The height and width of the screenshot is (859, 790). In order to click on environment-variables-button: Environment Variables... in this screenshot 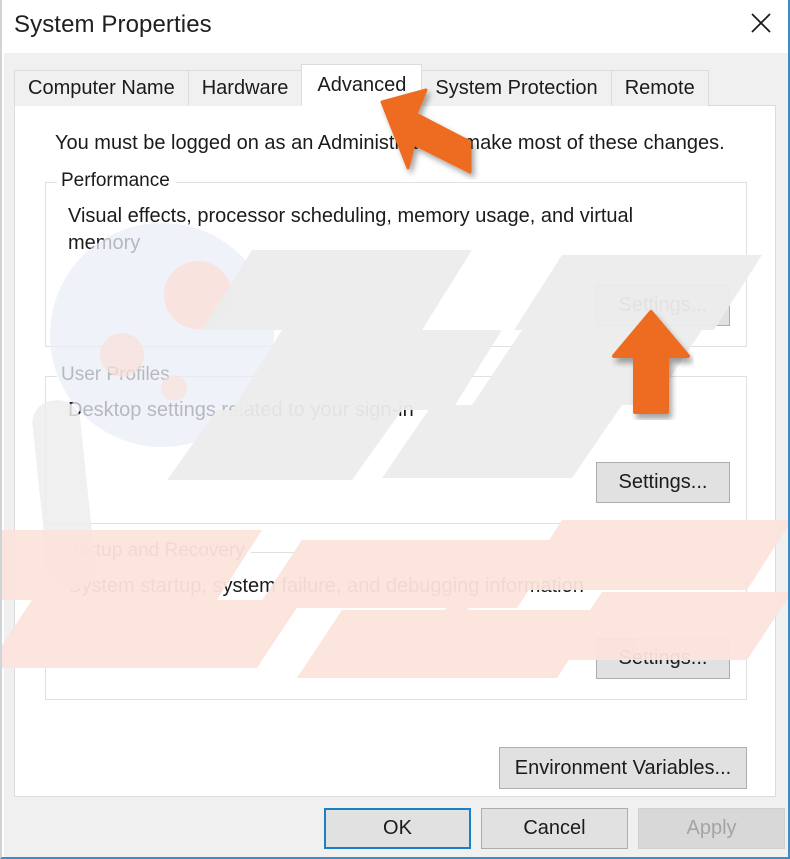, I will do `click(623, 768)`.